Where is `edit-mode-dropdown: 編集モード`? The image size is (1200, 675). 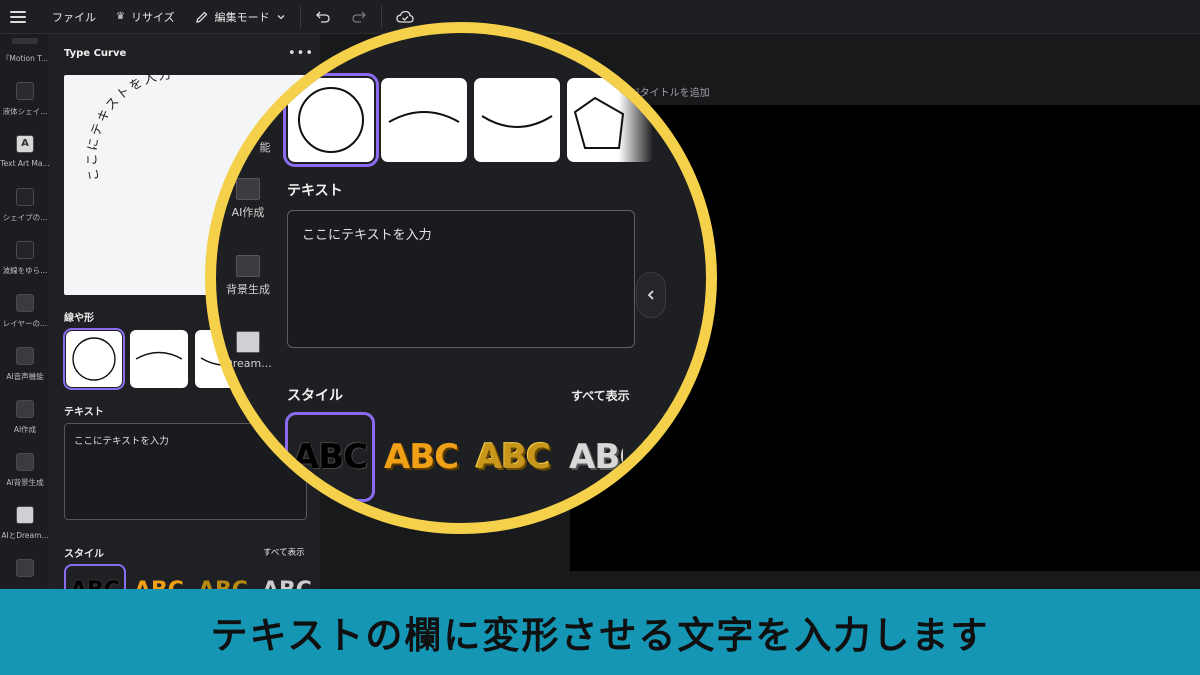
edit-mode-dropdown: 編集モード is located at coordinates (240, 17).